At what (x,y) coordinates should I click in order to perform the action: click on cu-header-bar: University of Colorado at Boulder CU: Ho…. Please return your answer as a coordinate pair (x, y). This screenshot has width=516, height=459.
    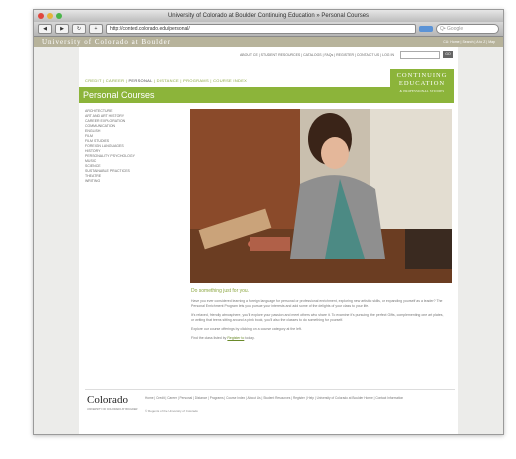
    Looking at the image, I should click on (268, 42).